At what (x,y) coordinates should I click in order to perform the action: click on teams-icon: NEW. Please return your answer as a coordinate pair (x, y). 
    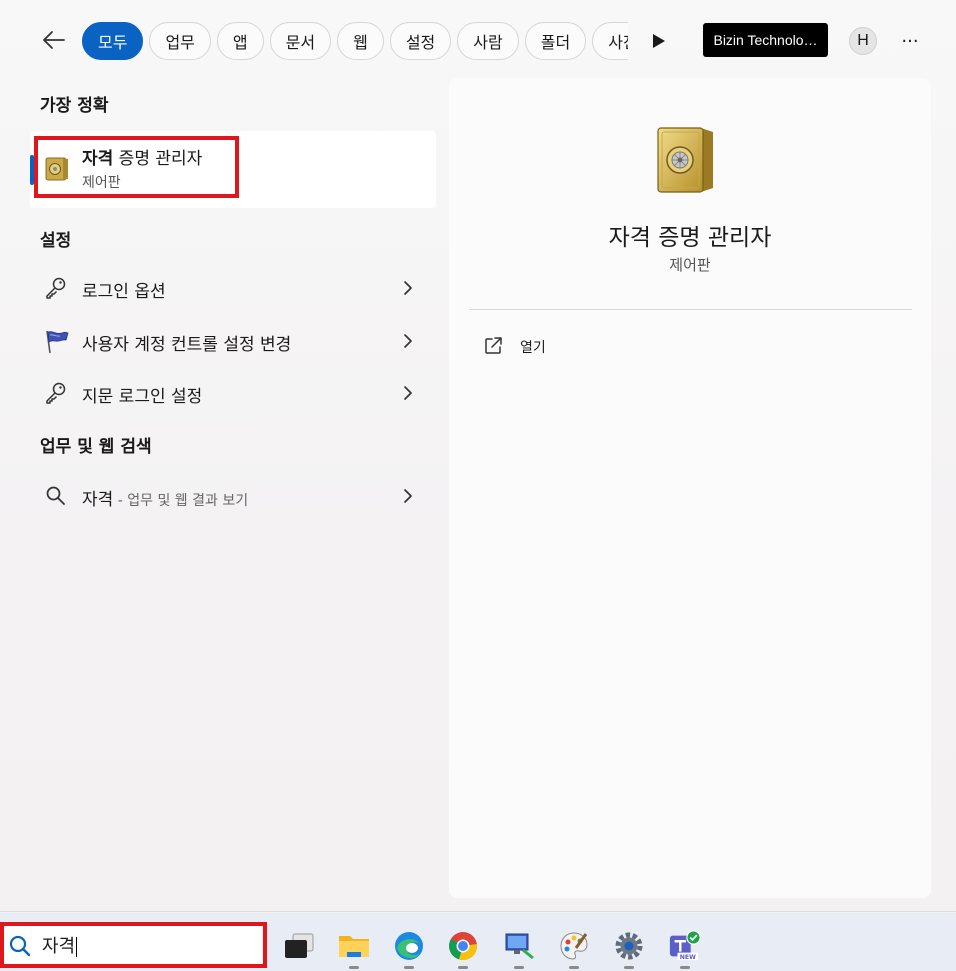
    Looking at the image, I should click on (685, 949).